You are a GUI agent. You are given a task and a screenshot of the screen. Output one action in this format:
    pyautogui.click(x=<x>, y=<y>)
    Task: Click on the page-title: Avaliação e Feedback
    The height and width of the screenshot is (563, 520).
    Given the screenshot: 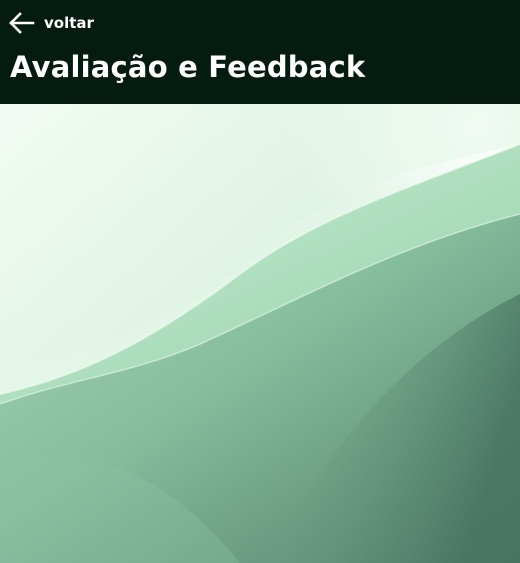 What is the action you would take?
    pyautogui.click(x=188, y=67)
    